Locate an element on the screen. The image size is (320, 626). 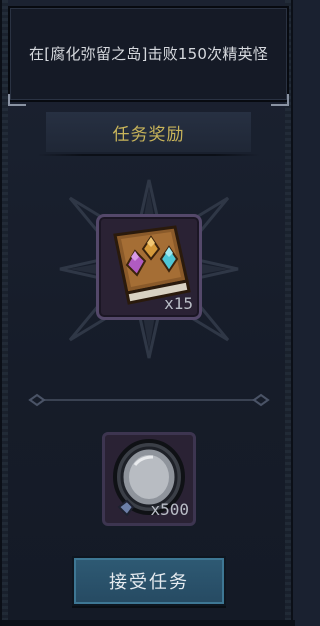
quest-description-box: 在[腐化弥留之岛]击败150次精英怪 is located at coordinates (148, 56).